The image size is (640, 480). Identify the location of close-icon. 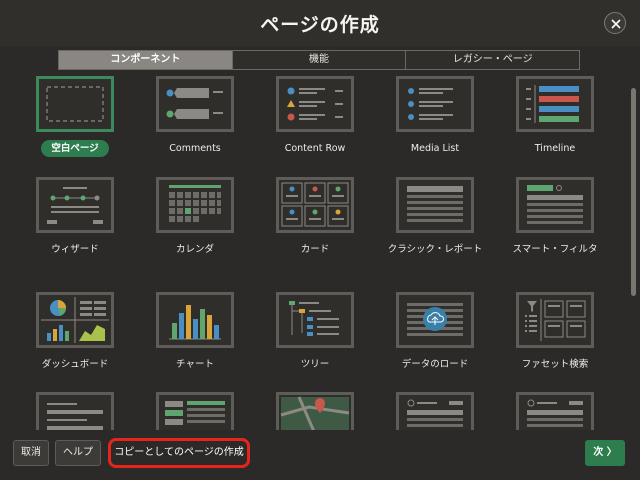
(616, 24).